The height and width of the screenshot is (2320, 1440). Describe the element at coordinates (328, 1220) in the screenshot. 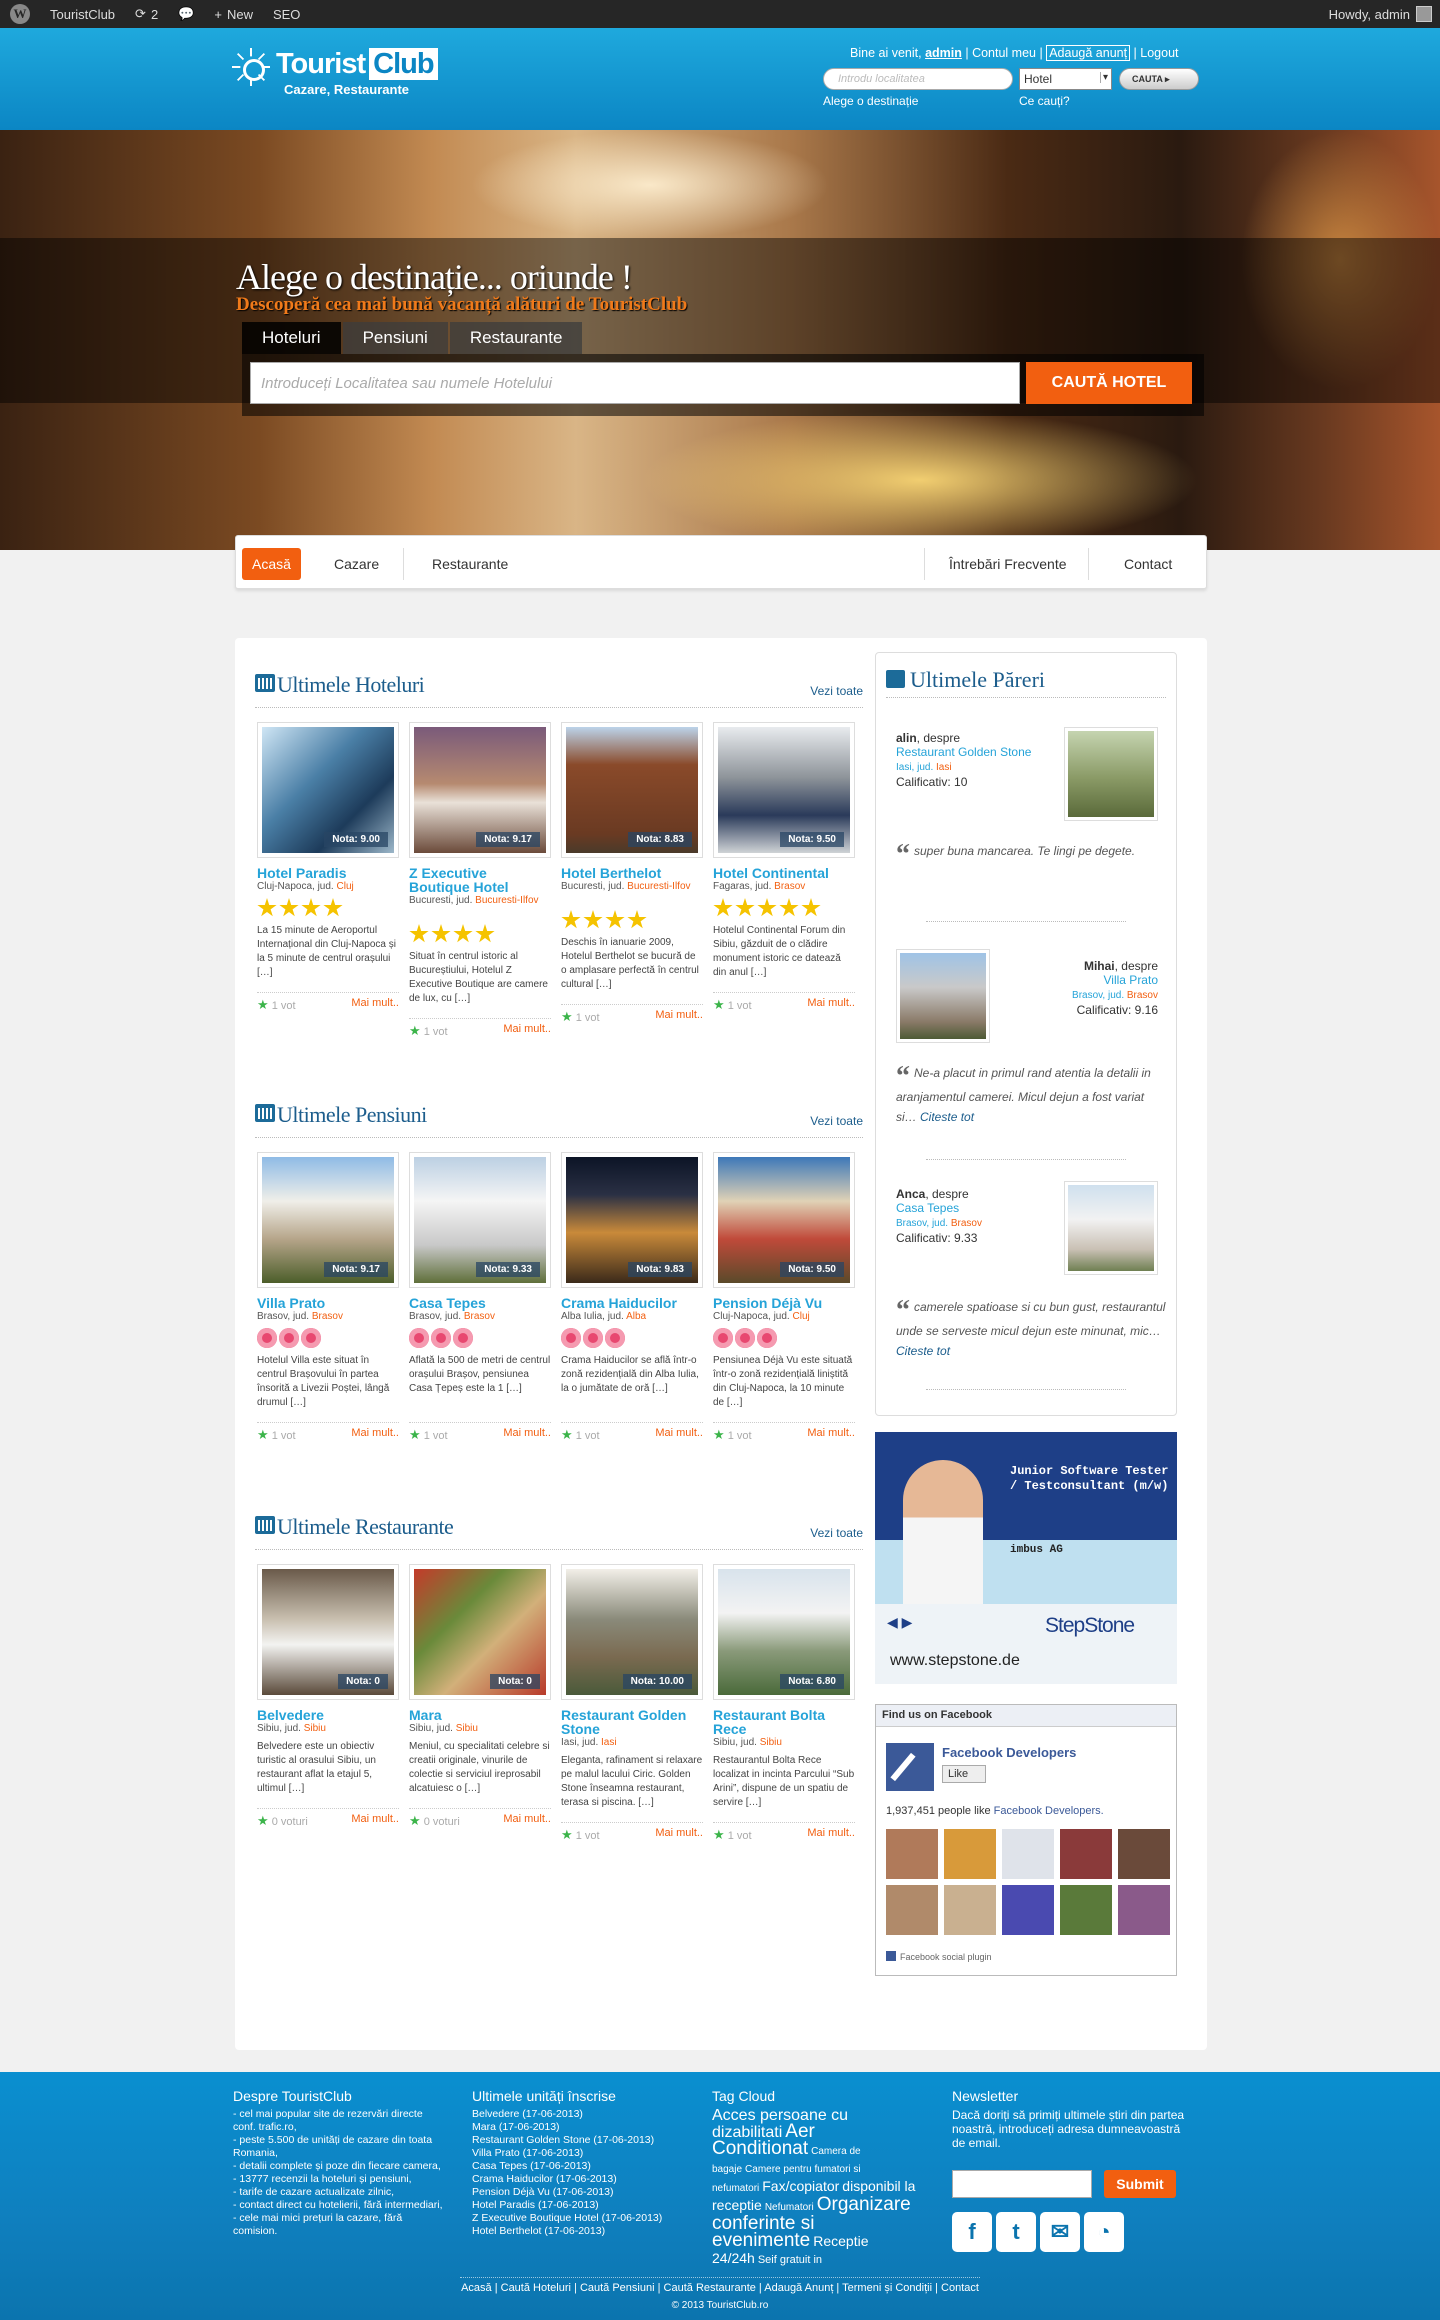

I see `listing-photo: Nota: 9.17` at that location.